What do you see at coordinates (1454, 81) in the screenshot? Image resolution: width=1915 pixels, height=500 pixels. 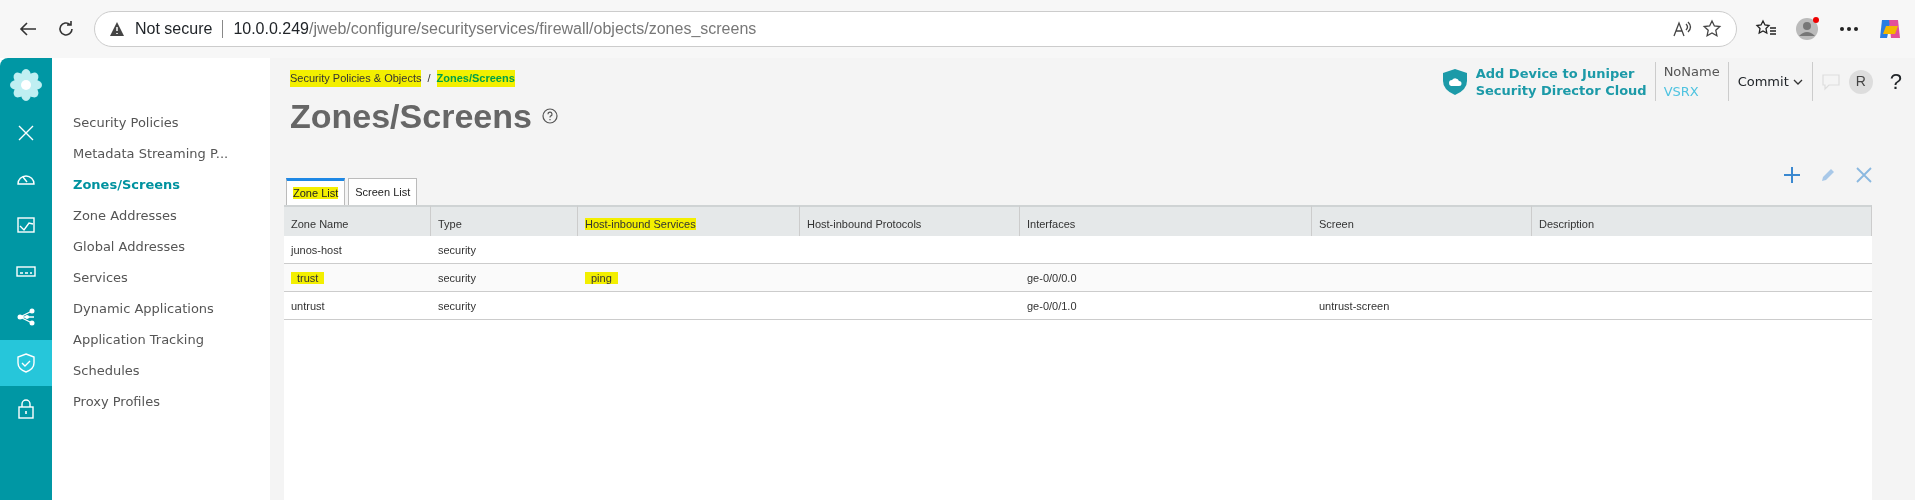 I see `shield-cloud-icon` at bounding box center [1454, 81].